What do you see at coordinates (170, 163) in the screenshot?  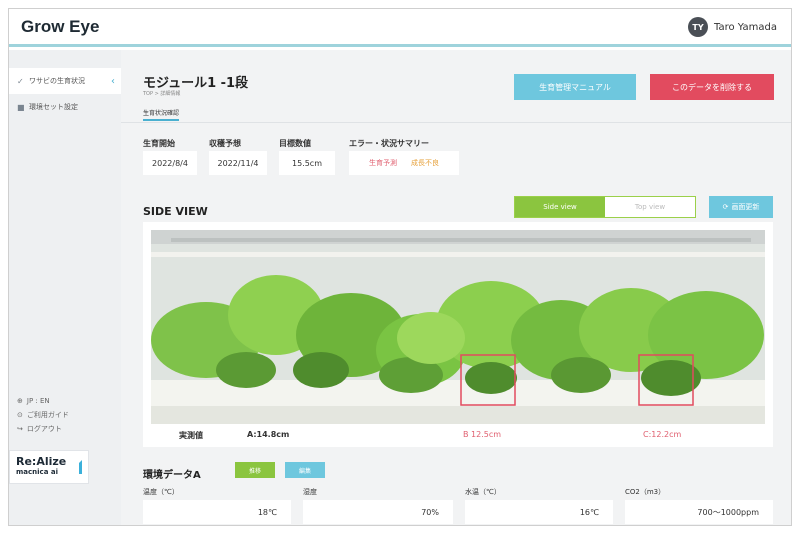 I see `start-date-value: 2022/8/4` at bounding box center [170, 163].